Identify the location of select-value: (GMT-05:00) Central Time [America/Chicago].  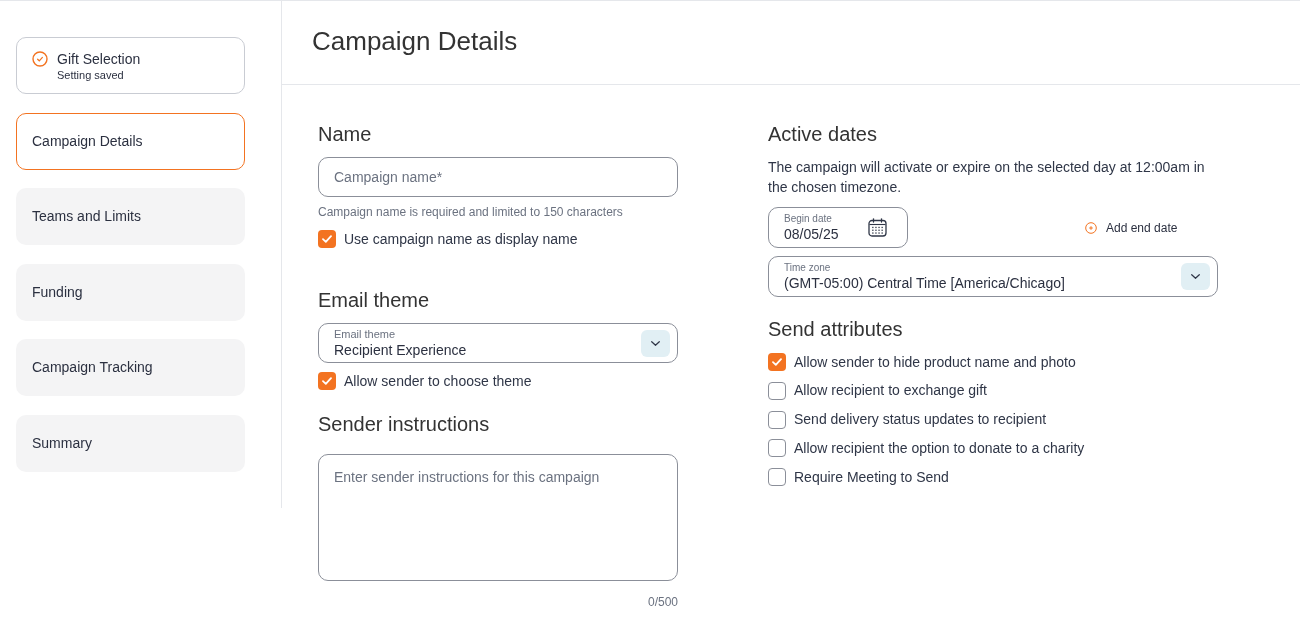
(924, 282).